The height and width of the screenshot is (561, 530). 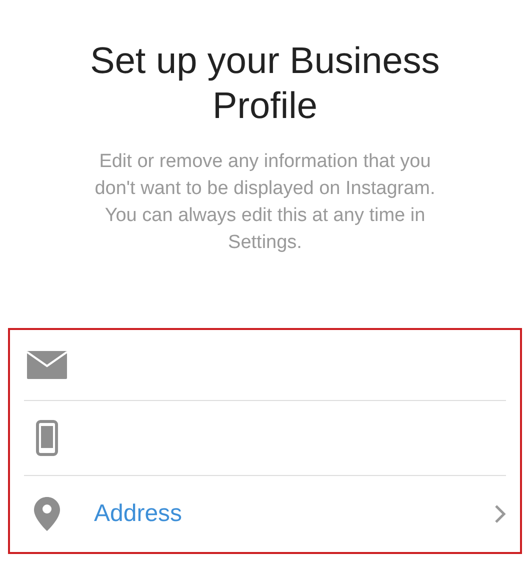 I want to click on page-title: Set up your Business Profile, so click(x=265, y=83).